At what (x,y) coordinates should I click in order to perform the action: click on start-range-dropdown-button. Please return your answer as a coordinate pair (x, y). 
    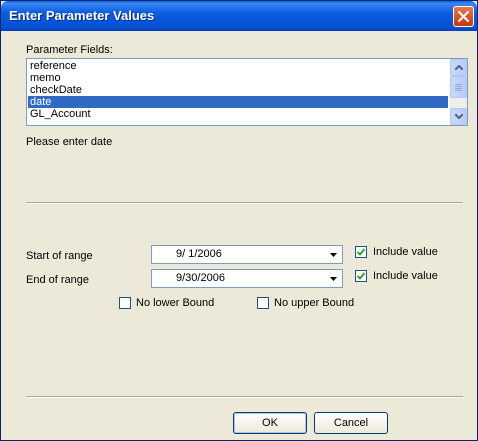
    Looking at the image, I should click on (333, 254).